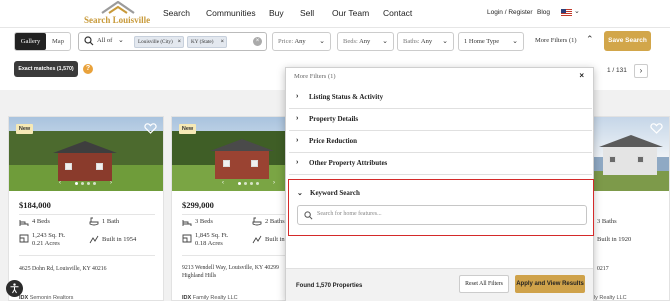 The image size is (670, 301). Describe the element at coordinates (198, 205) in the screenshot. I see `listing-price: $299,000` at that location.